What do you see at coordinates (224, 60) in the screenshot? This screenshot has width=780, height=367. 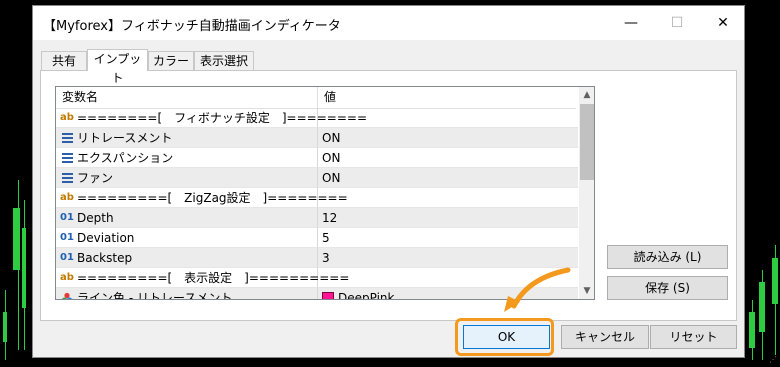 I see `tab-visualization: 表示選択` at bounding box center [224, 60].